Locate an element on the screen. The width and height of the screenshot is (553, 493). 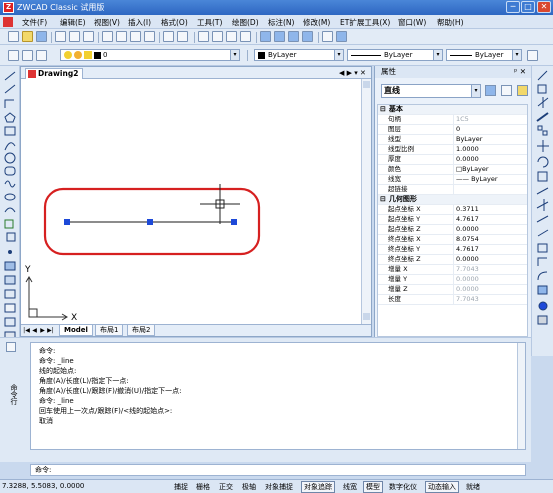
make-block-icon is located at coordinates (11, 237).